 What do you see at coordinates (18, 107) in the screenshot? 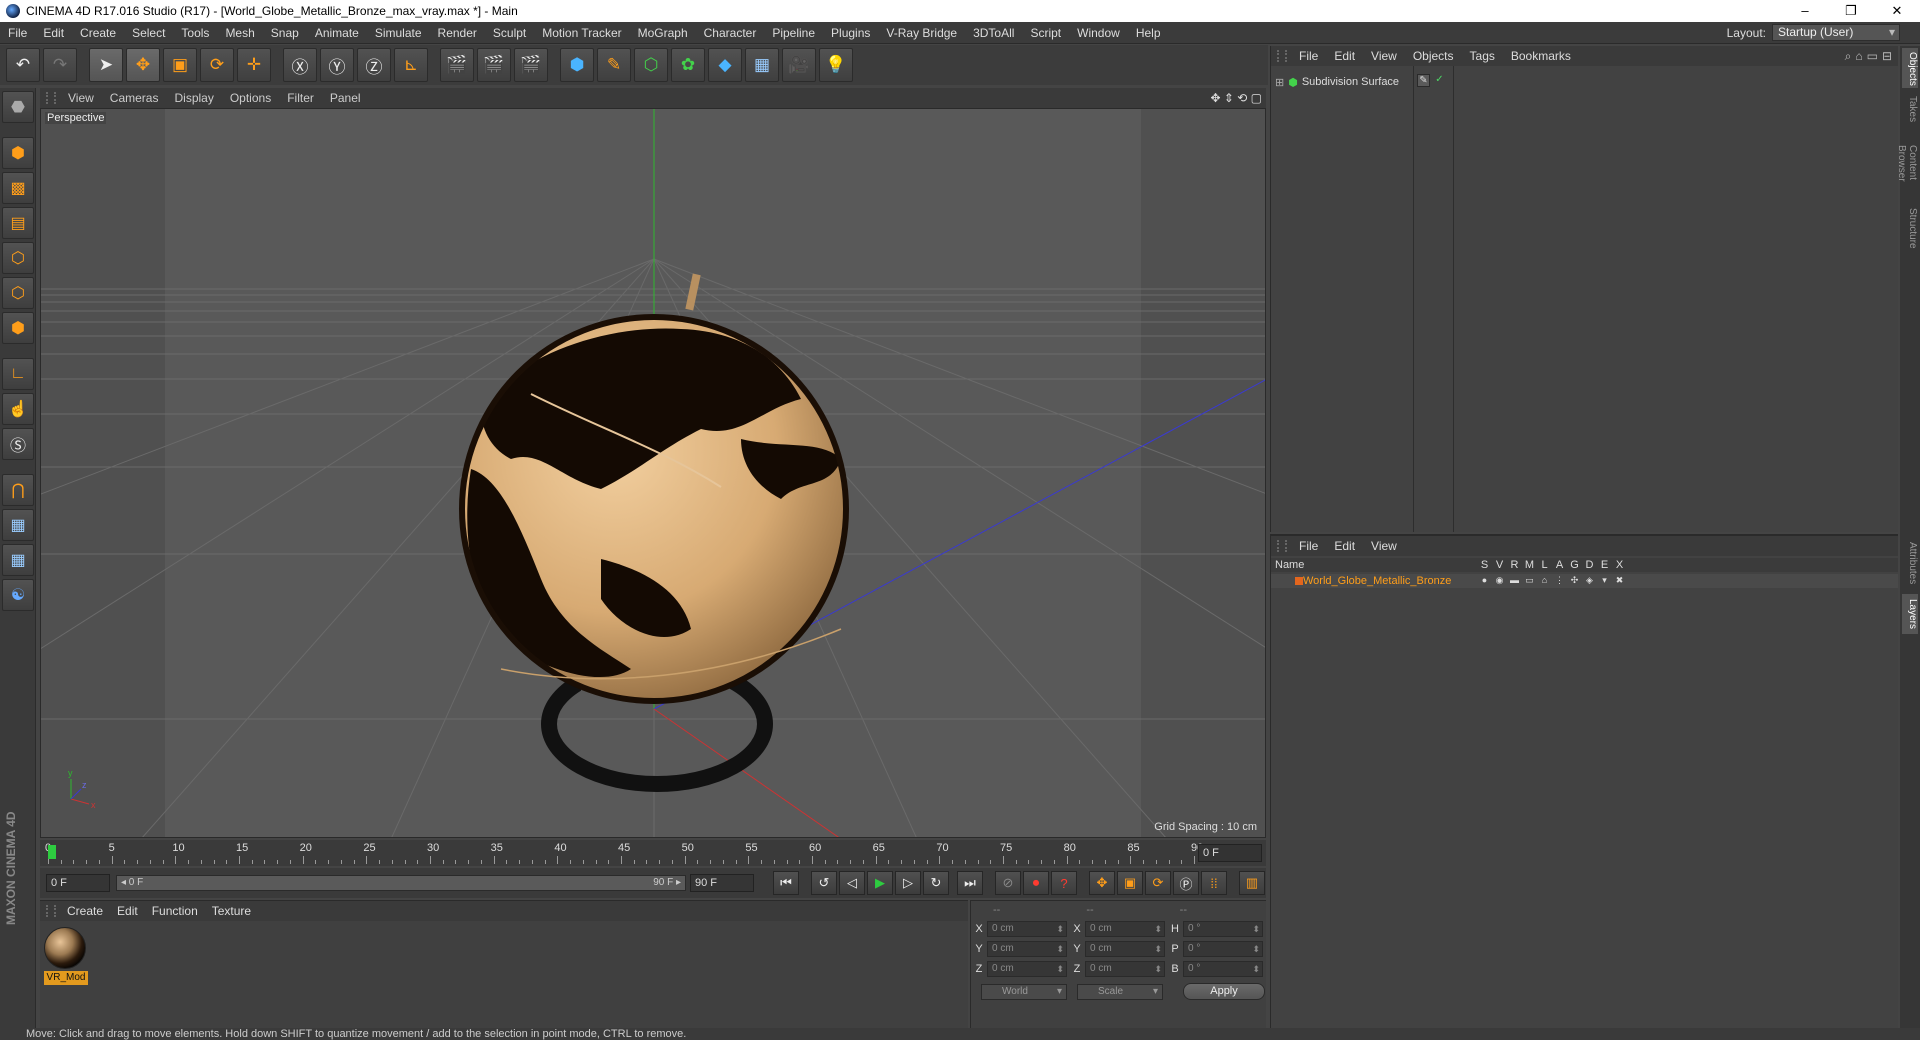
I see `make-editable-icon: ⬣` at bounding box center [18, 107].